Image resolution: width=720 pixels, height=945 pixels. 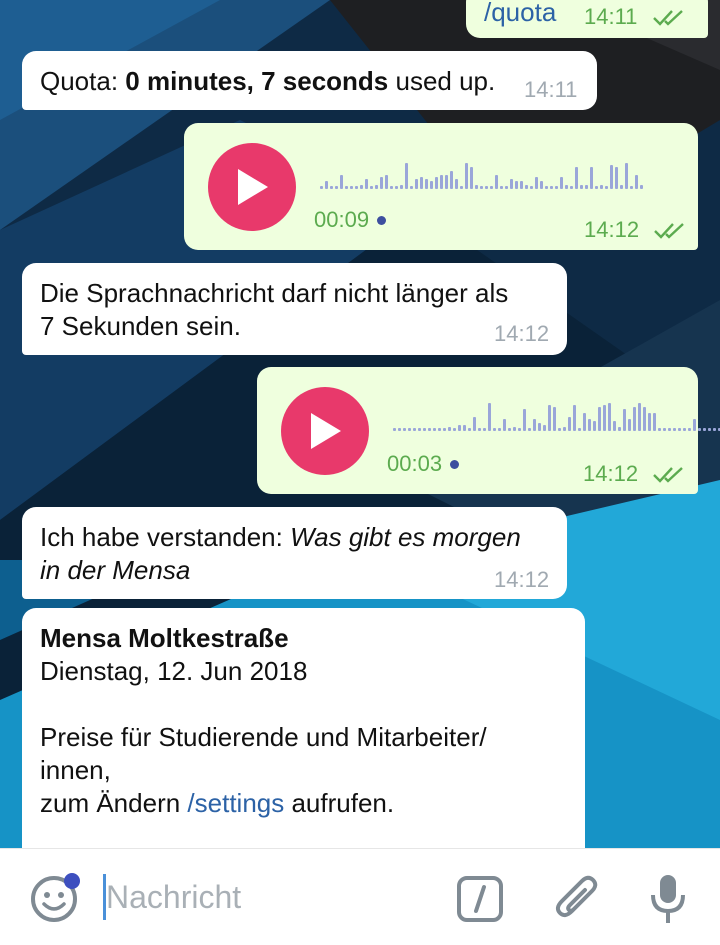 What do you see at coordinates (235, 803) in the screenshot?
I see `settings-link: /settings` at bounding box center [235, 803].